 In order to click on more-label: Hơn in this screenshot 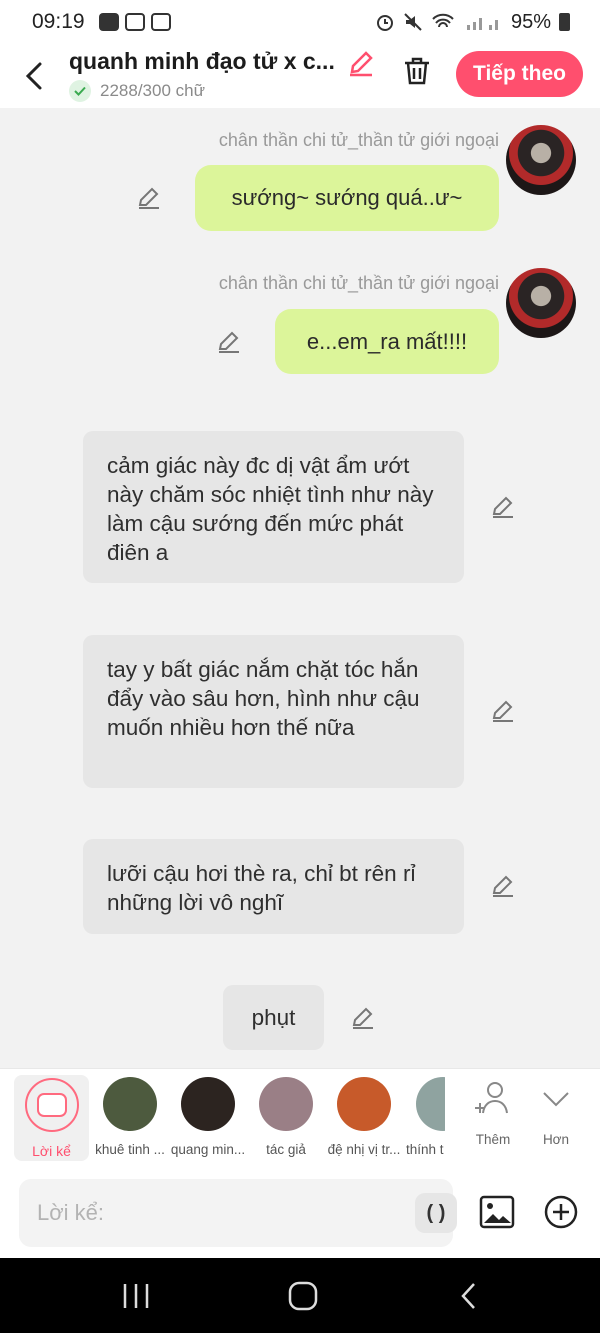, I will do `click(556, 1139)`.